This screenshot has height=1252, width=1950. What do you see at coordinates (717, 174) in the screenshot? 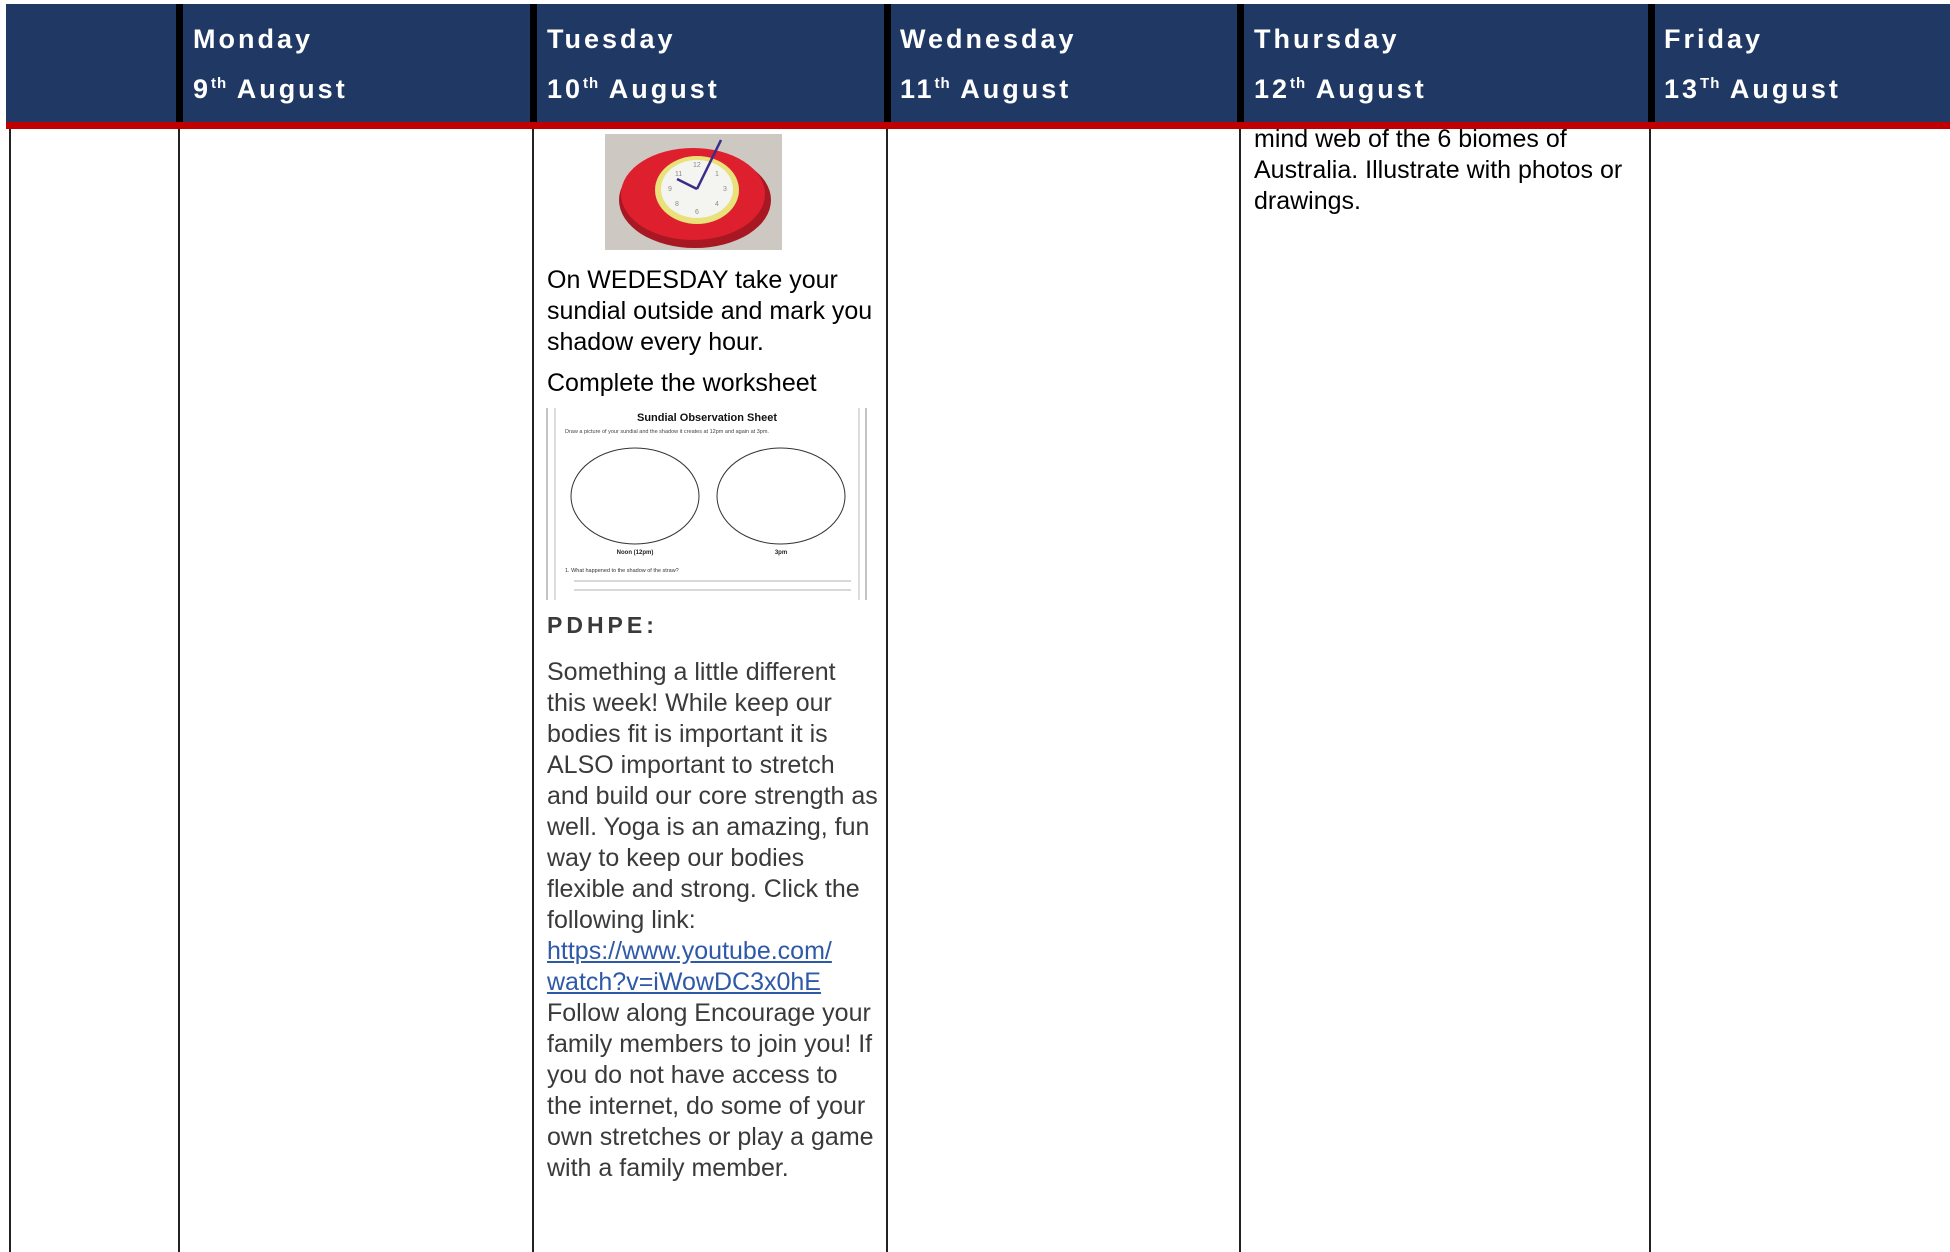
I see `svg-text: 1` at bounding box center [717, 174].